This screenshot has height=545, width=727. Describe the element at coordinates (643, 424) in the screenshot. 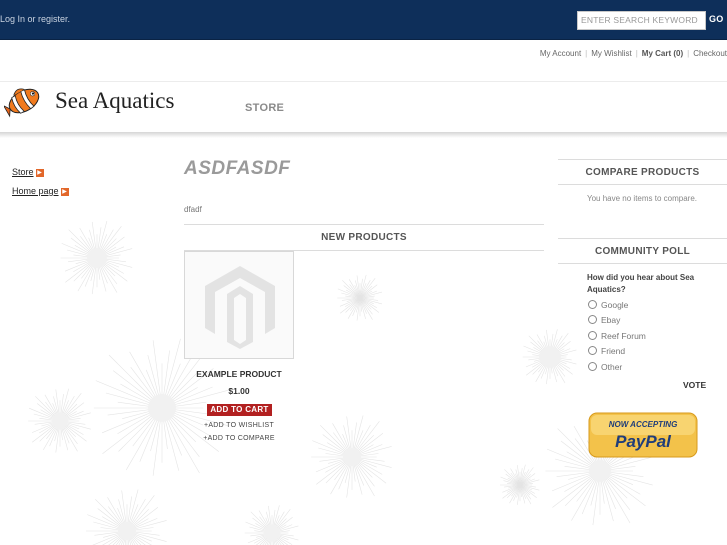

I see `paypal-line1: NOW ACCEPTING` at that location.